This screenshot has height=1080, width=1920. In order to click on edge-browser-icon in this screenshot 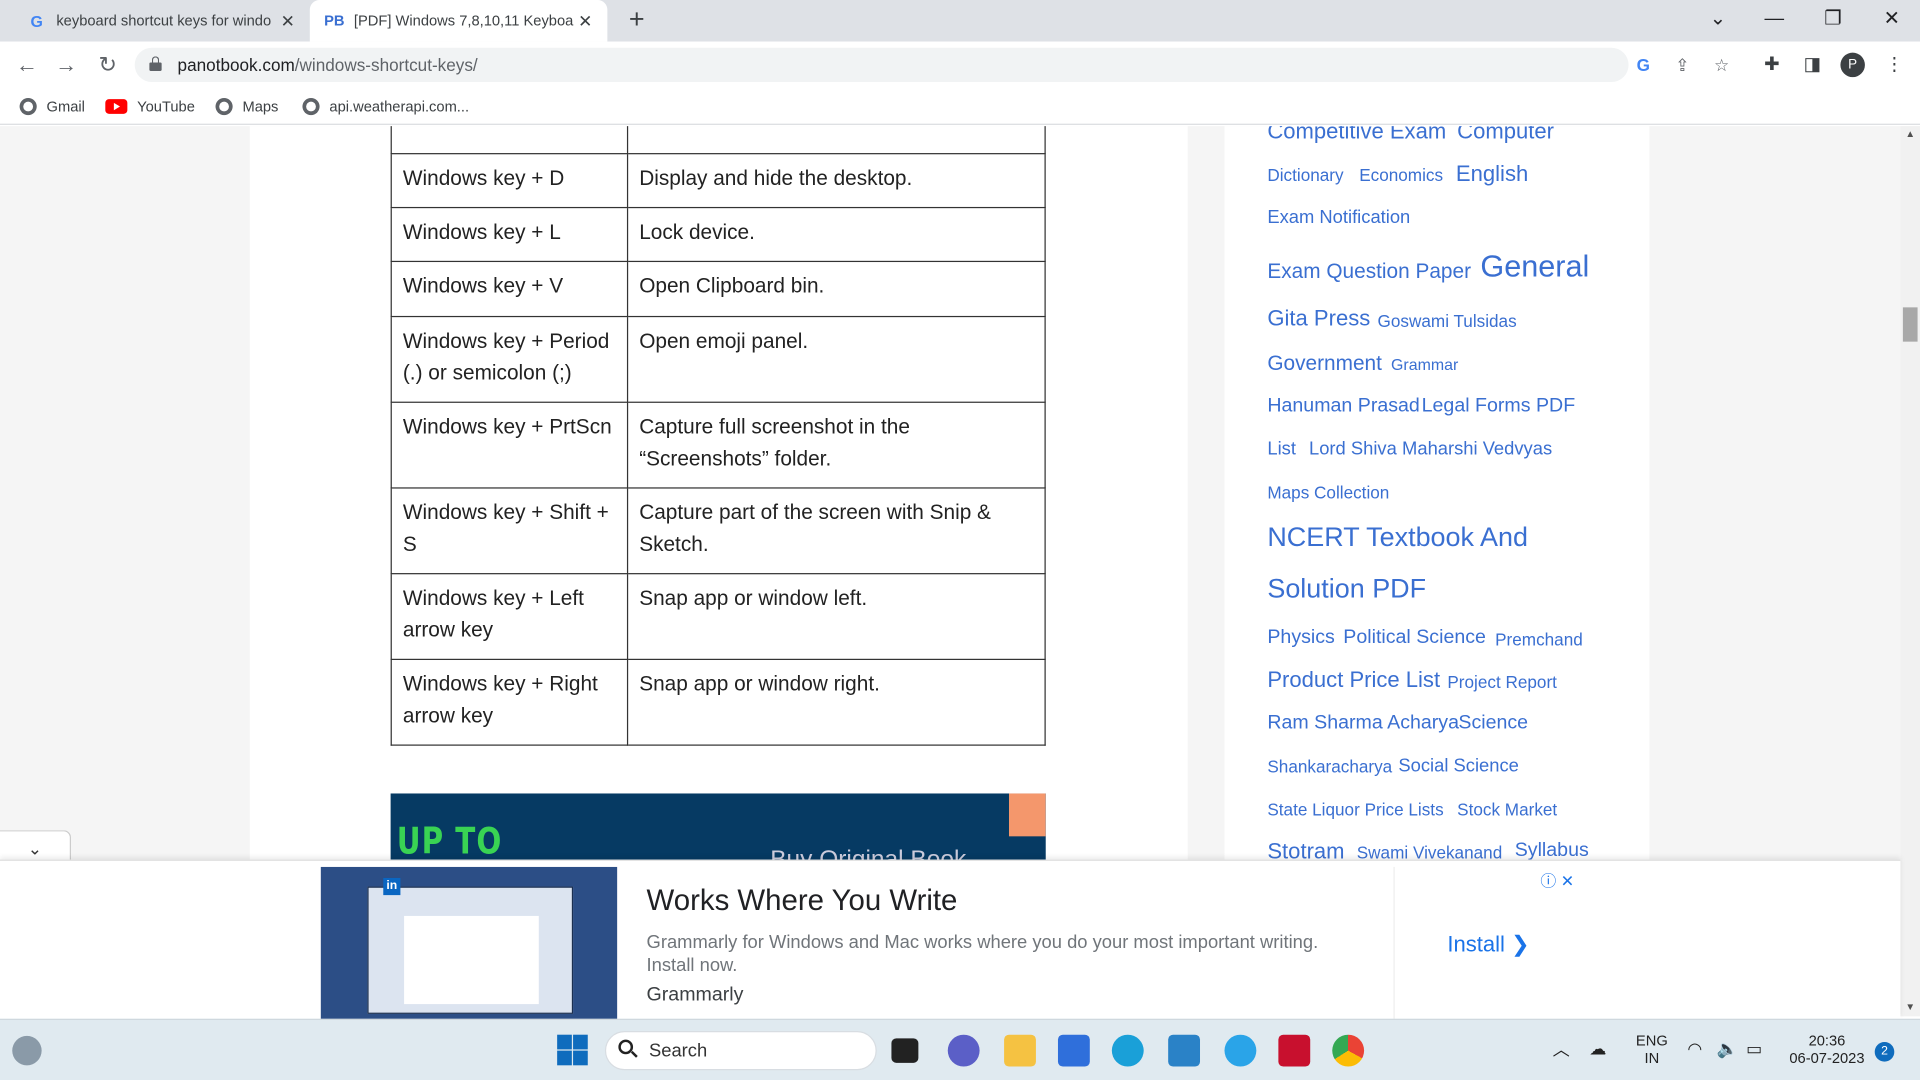, I will do `click(1127, 1050)`.